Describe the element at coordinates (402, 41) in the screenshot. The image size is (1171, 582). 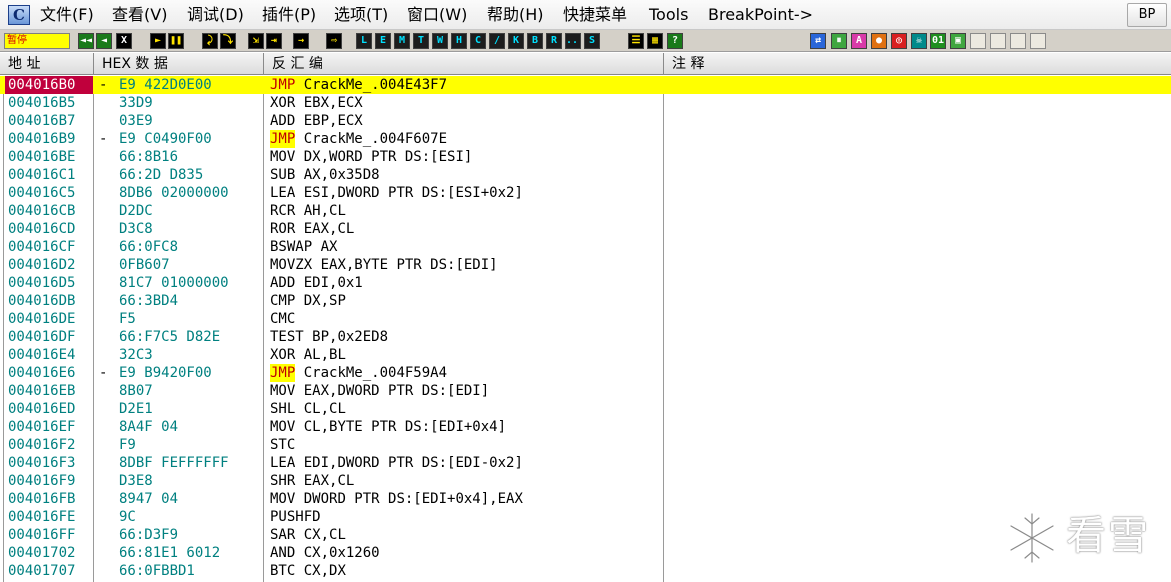
I see `memory-window-icon: M` at that location.